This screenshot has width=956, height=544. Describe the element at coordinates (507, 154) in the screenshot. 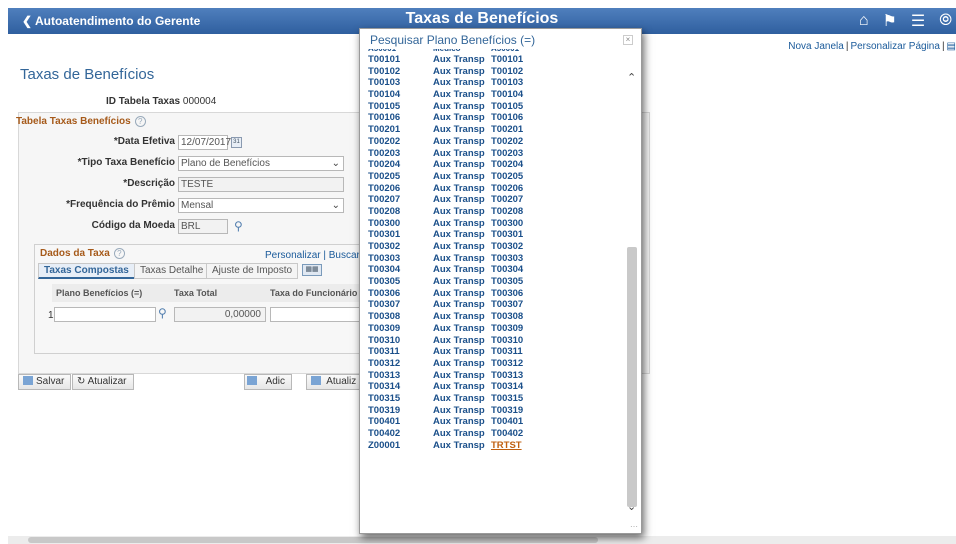

I see `plan-id-link: T00203` at that location.